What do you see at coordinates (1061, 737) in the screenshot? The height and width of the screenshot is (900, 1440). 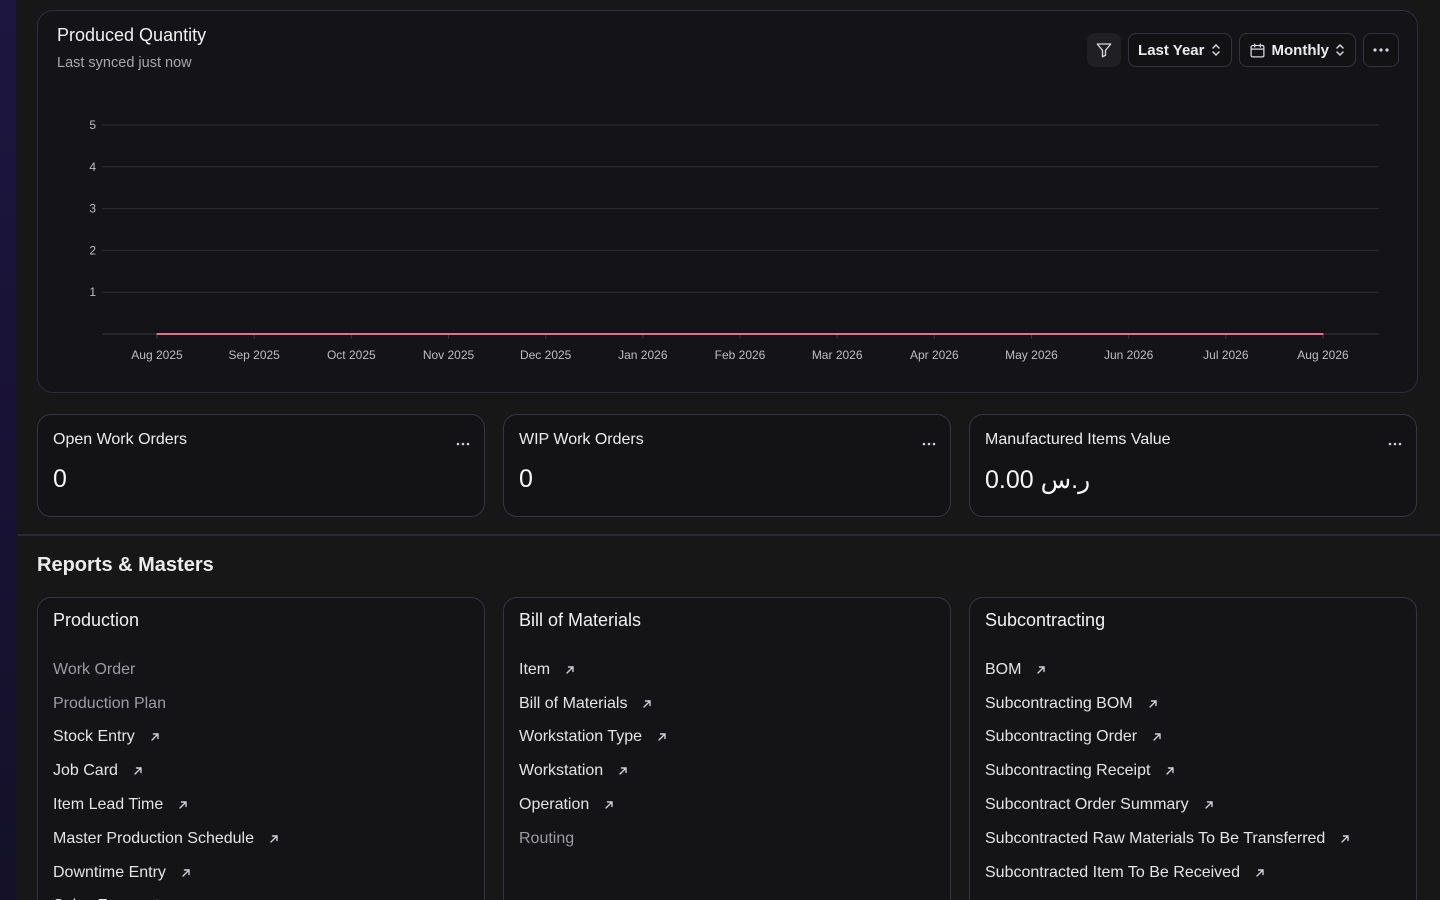 I see `report-link-label: Subcontracting Order` at bounding box center [1061, 737].